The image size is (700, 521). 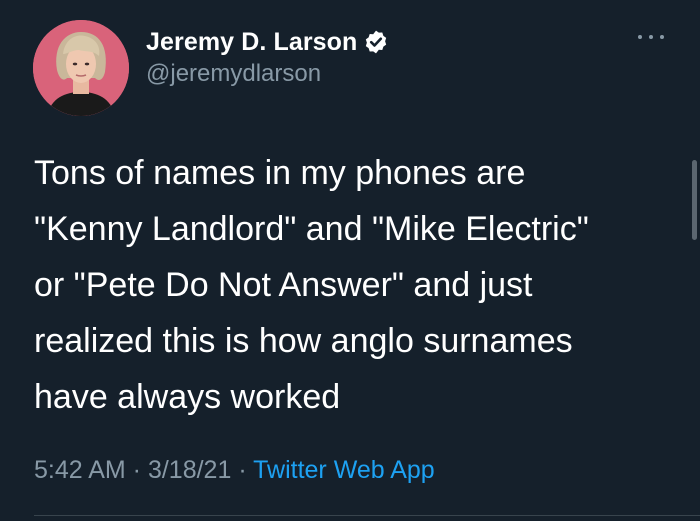 What do you see at coordinates (80, 470) in the screenshot?
I see `tweet-time: 5:42 AM` at bounding box center [80, 470].